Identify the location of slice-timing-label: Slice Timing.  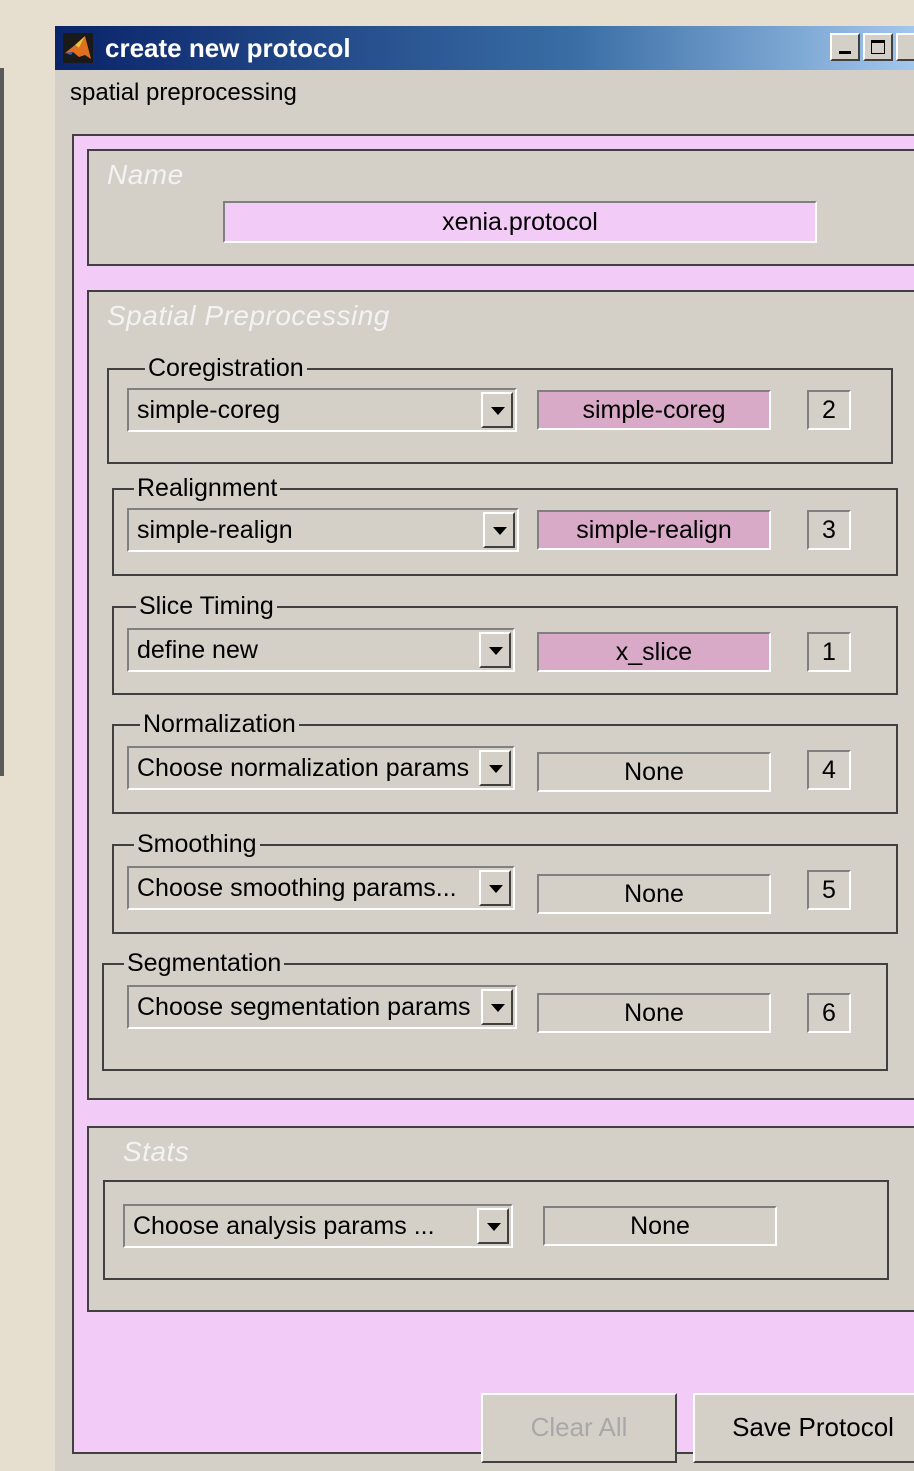
(206, 606).